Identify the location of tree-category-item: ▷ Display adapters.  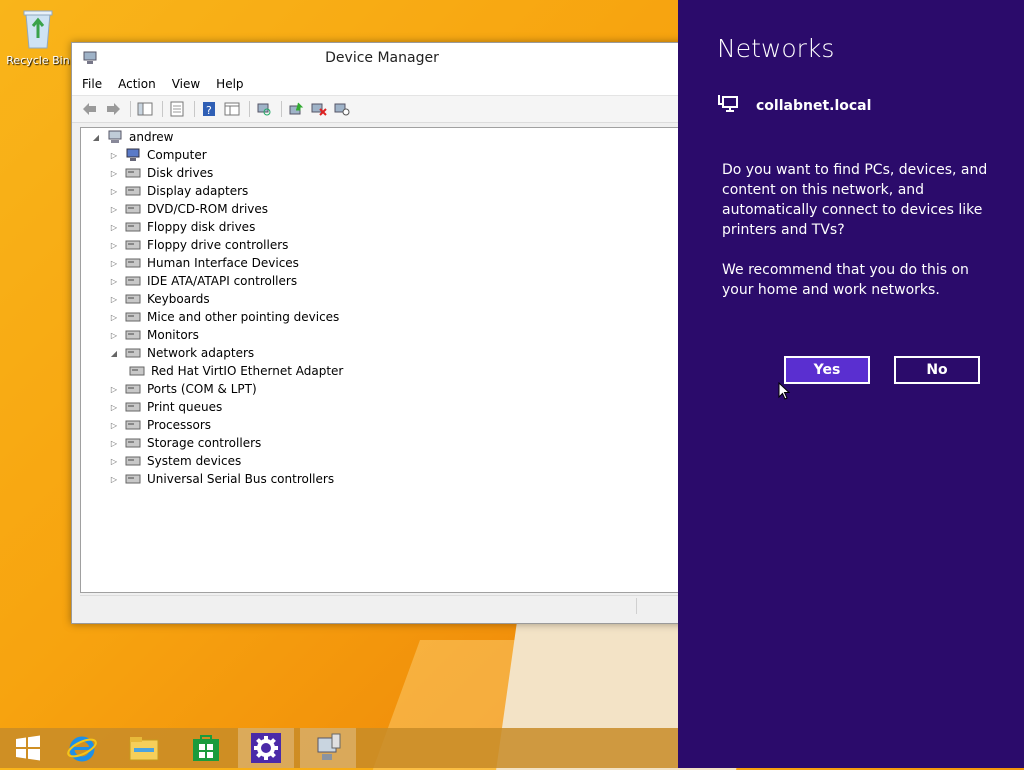
(178, 191).